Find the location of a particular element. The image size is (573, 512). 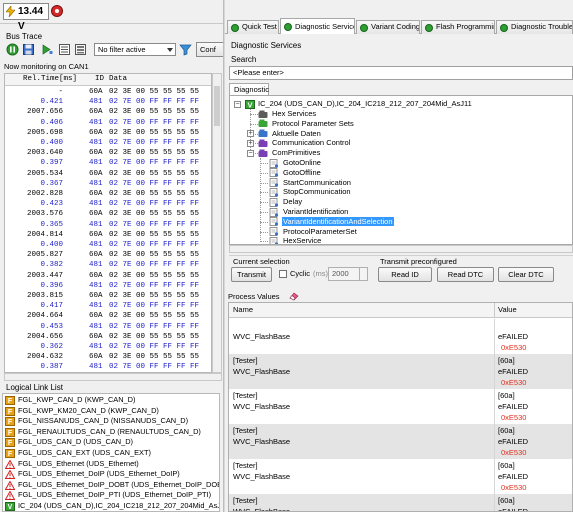

trace-config-button: Conf is located at coordinates (210, 49).